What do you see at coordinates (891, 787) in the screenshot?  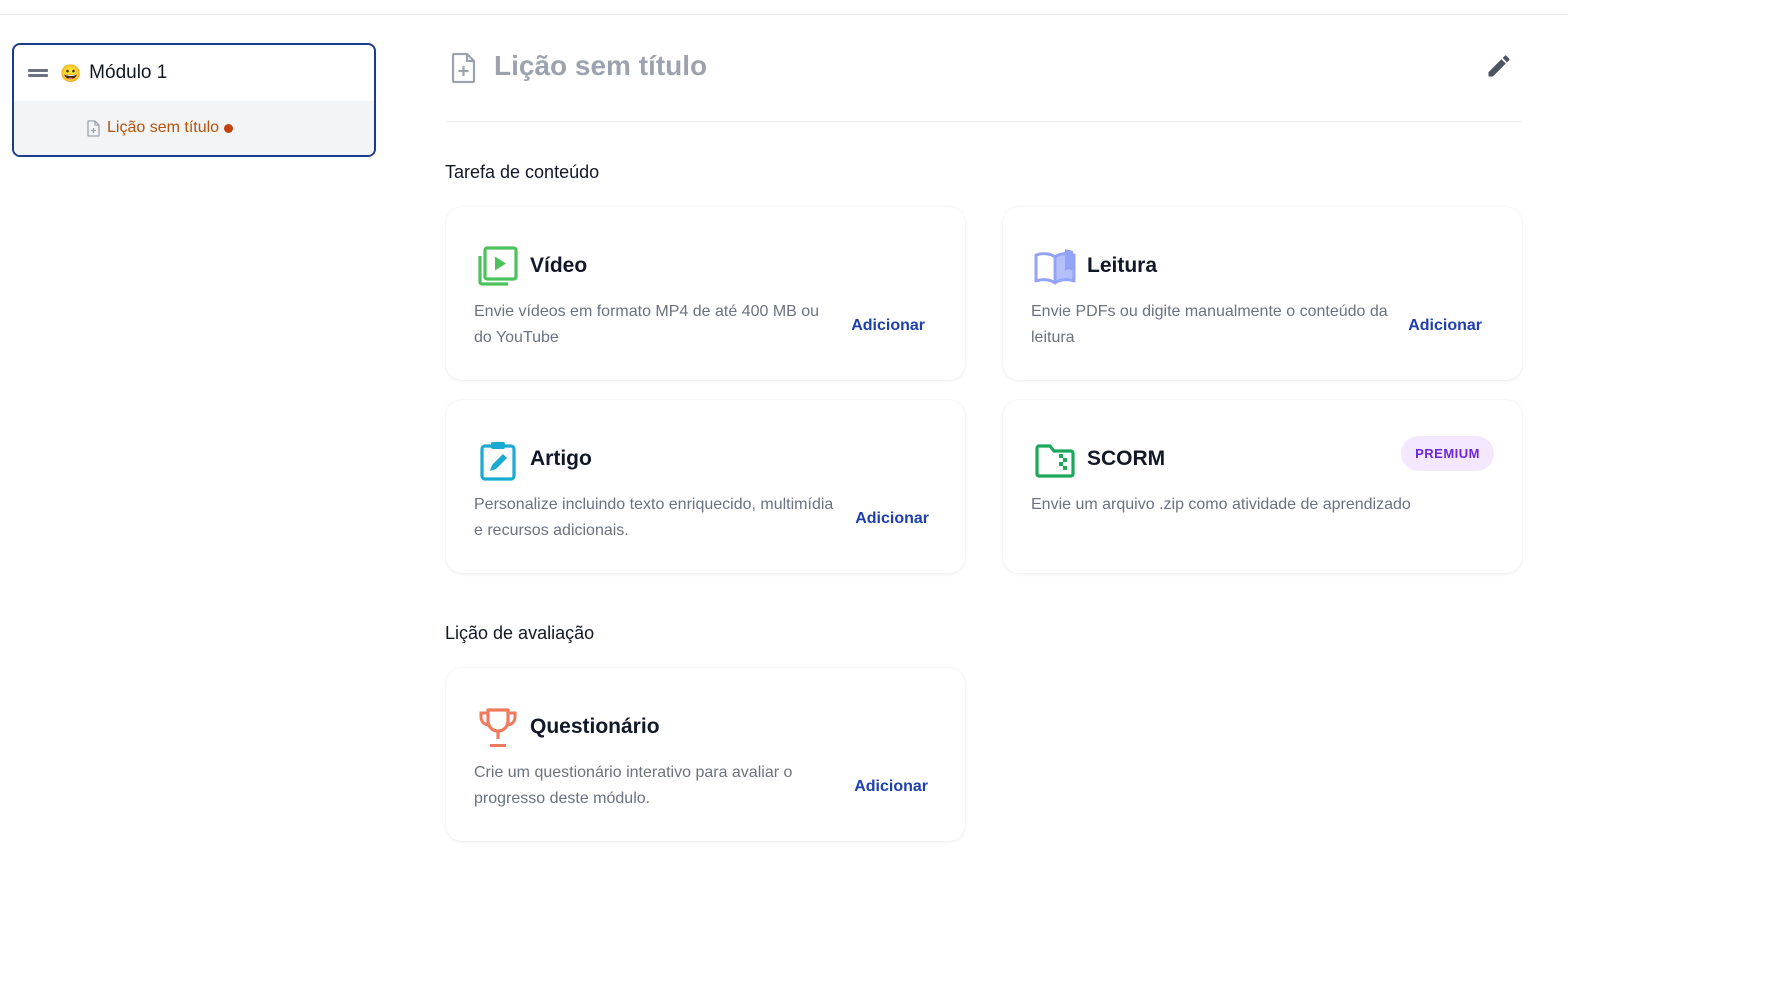 I see `add-quiz-button: Adicionar` at bounding box center [891, 787].